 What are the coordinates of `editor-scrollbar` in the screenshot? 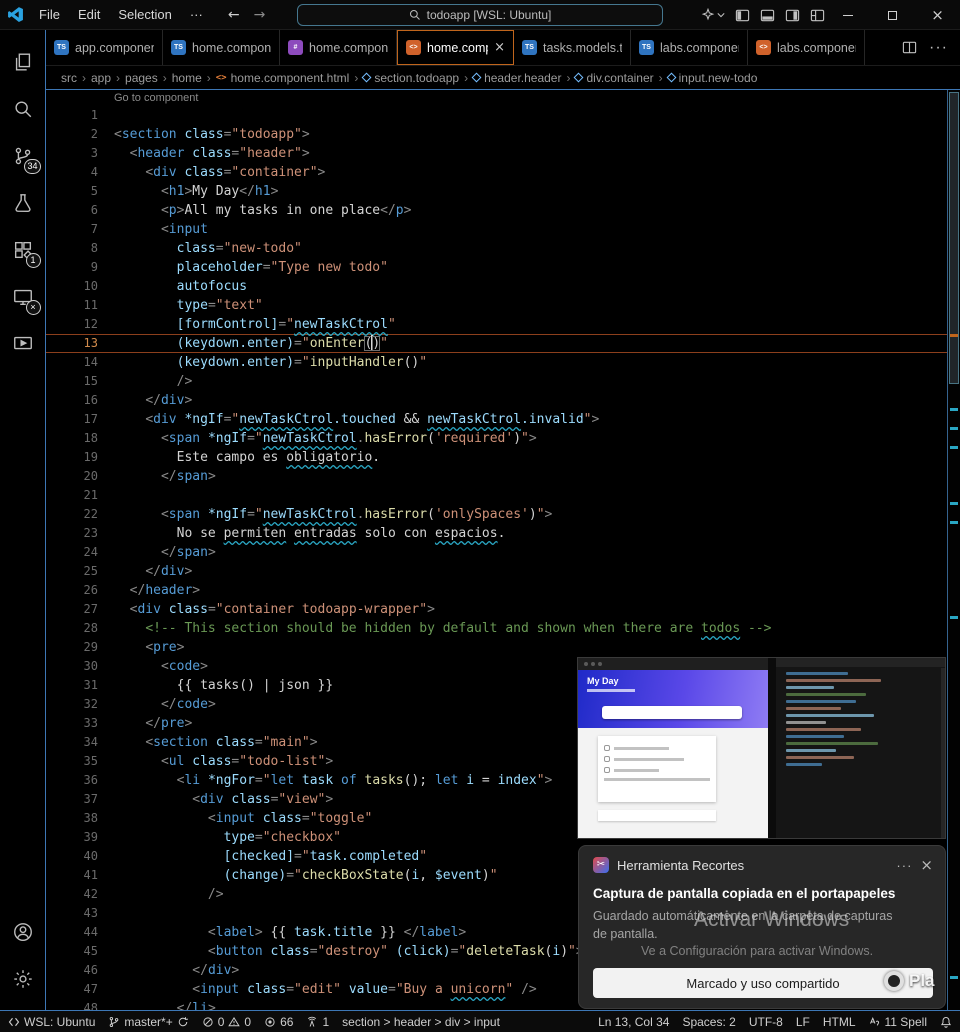 It's located at (953, 550).